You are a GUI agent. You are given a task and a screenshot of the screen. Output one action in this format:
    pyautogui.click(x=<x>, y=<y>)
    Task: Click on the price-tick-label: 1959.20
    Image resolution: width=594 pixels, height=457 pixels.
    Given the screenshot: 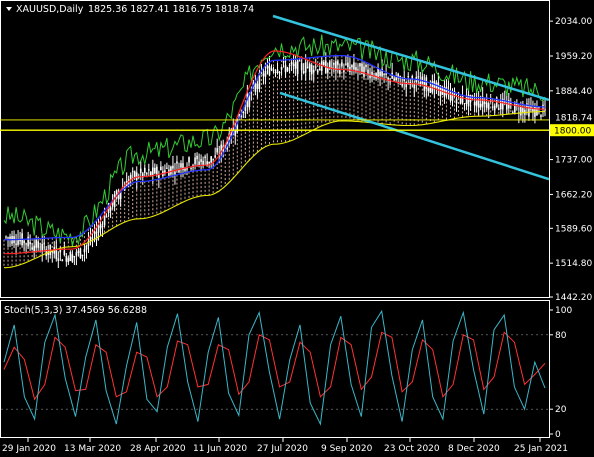 What is the action you would take?
    pyautogui.click(x=573, y=57)
    